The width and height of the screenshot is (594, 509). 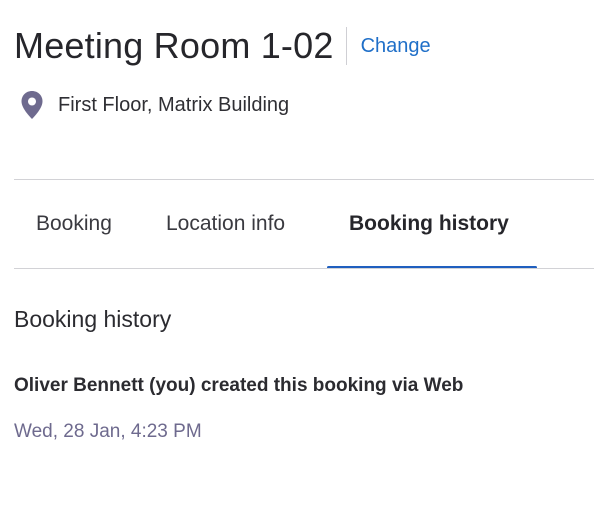 I want to click on location-pin-icon, so click(x=32, y=105).